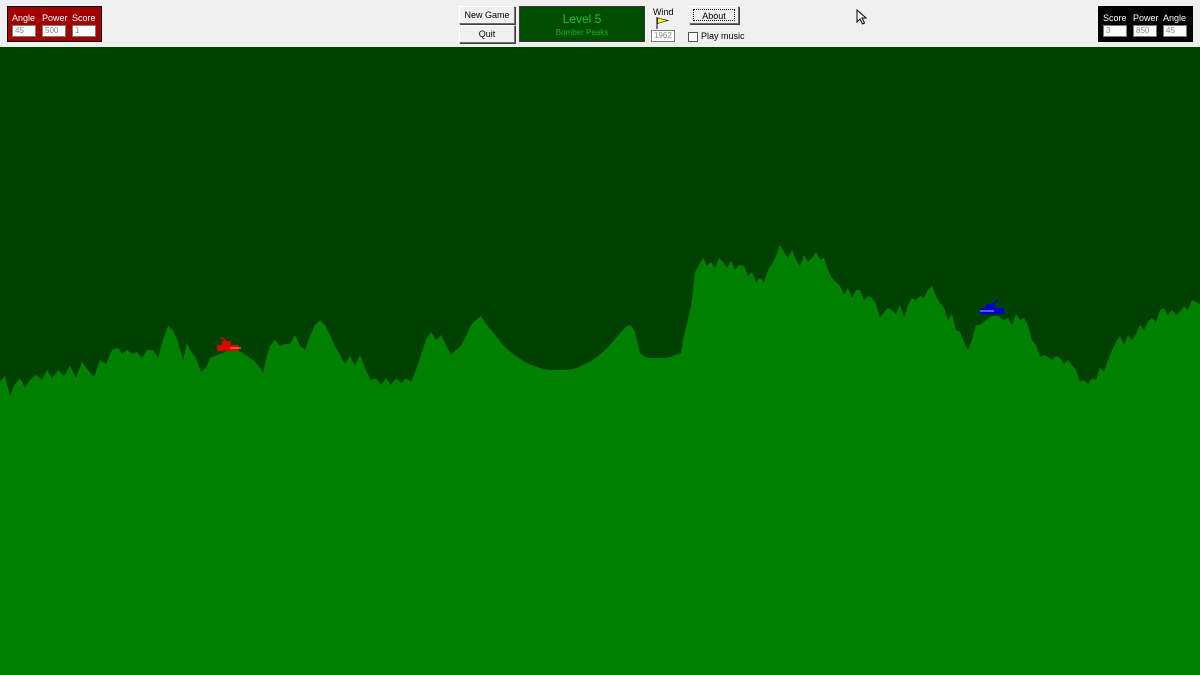  Describe the element at coordinates (55, 18) in the screenshot. I see `red-power-label: Power` at that location.